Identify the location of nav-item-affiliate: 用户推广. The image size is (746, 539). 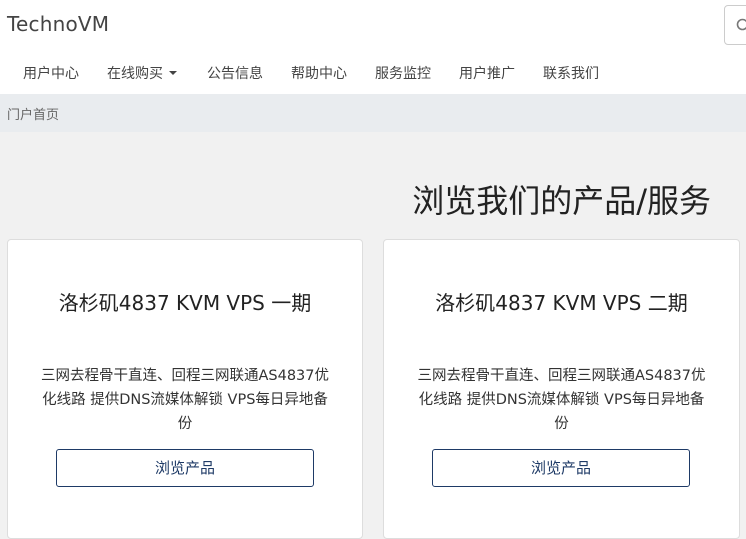
(487, 73).